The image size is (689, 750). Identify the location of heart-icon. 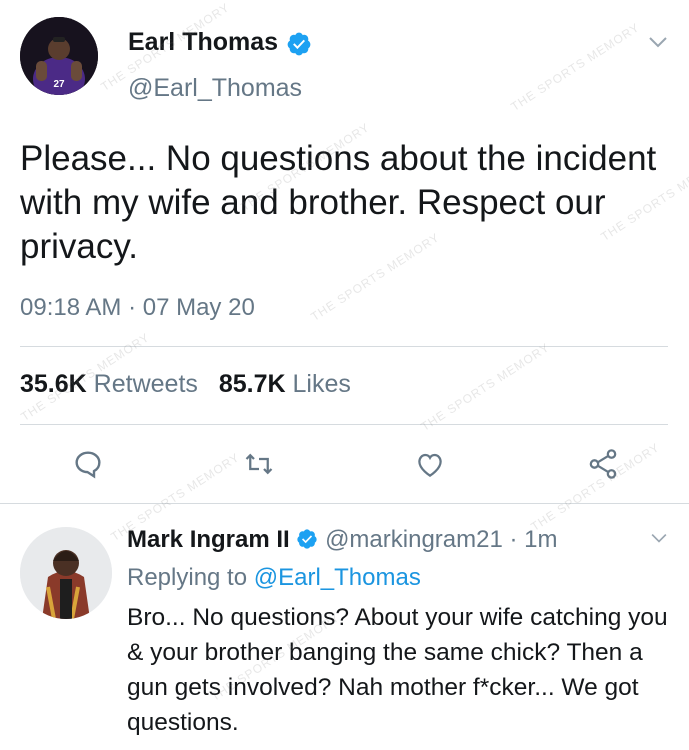
(430, 465).